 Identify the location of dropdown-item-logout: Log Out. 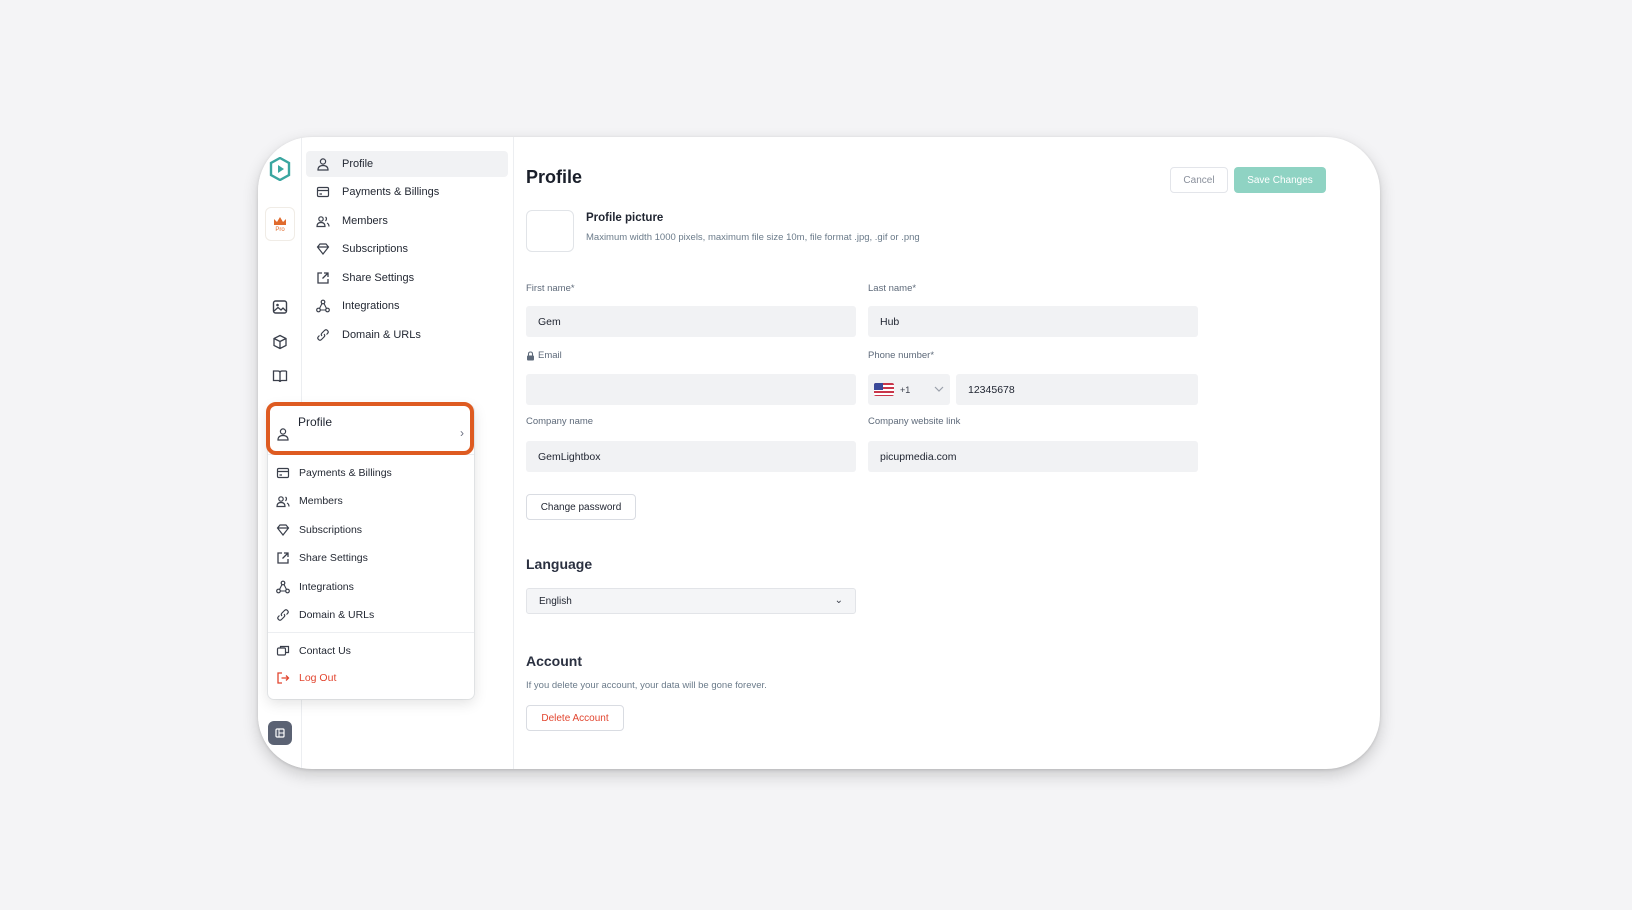
(371, 678).